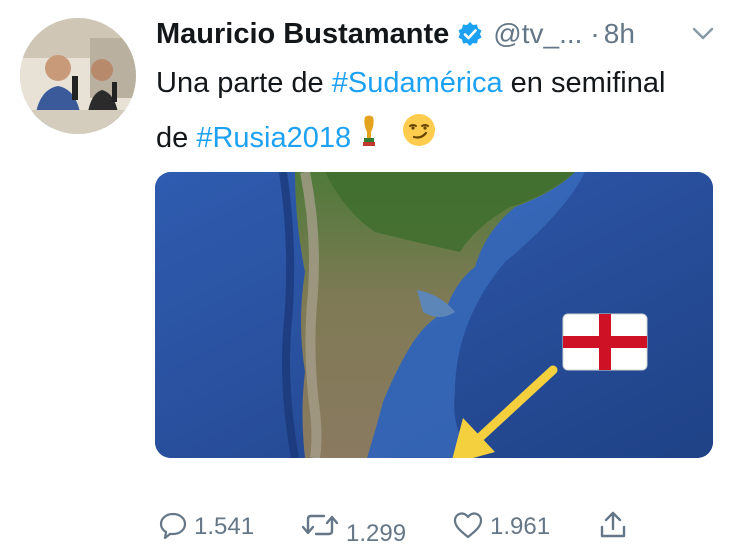  What do you see at coordinates (302, 34) in the screenshot?
I see `author-name: Mauricio Bustamante` at bounding box center [302, 34].